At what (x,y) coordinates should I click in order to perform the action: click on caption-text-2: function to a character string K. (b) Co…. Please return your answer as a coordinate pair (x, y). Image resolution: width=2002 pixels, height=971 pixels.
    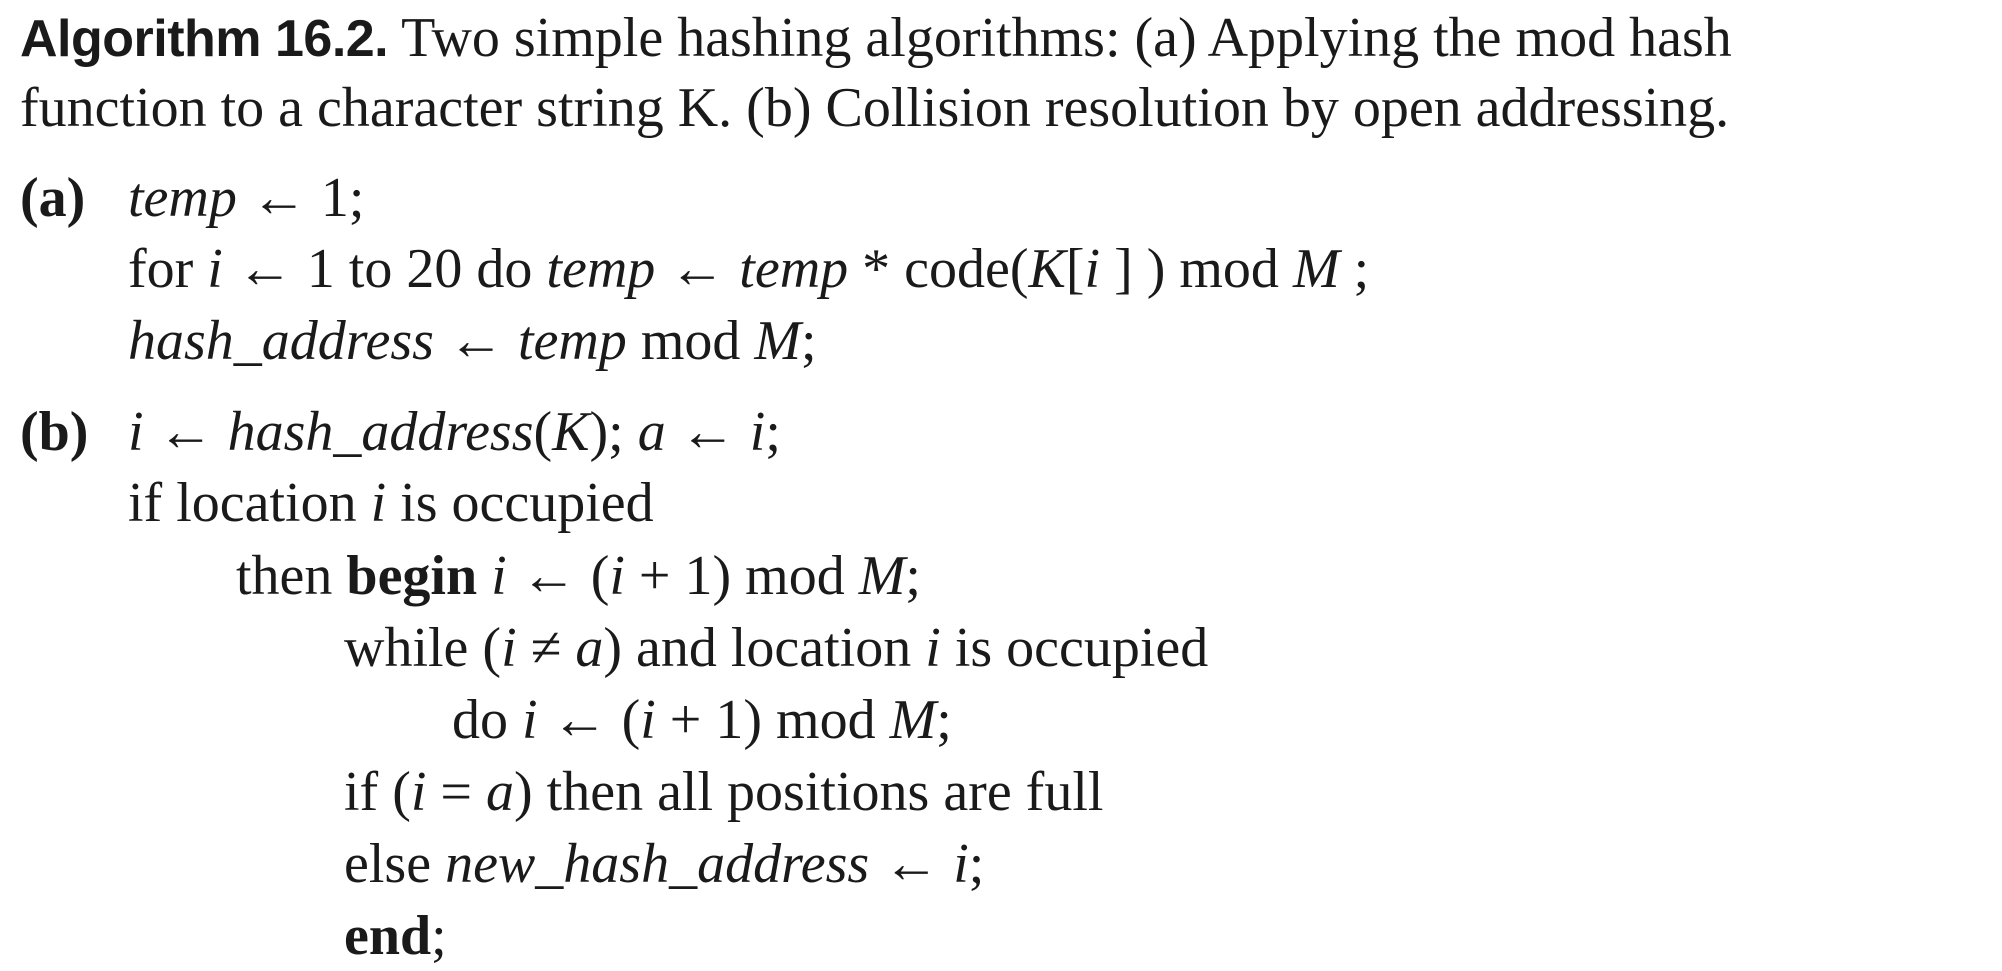
    Looking at the image, I should click on (875, 108).